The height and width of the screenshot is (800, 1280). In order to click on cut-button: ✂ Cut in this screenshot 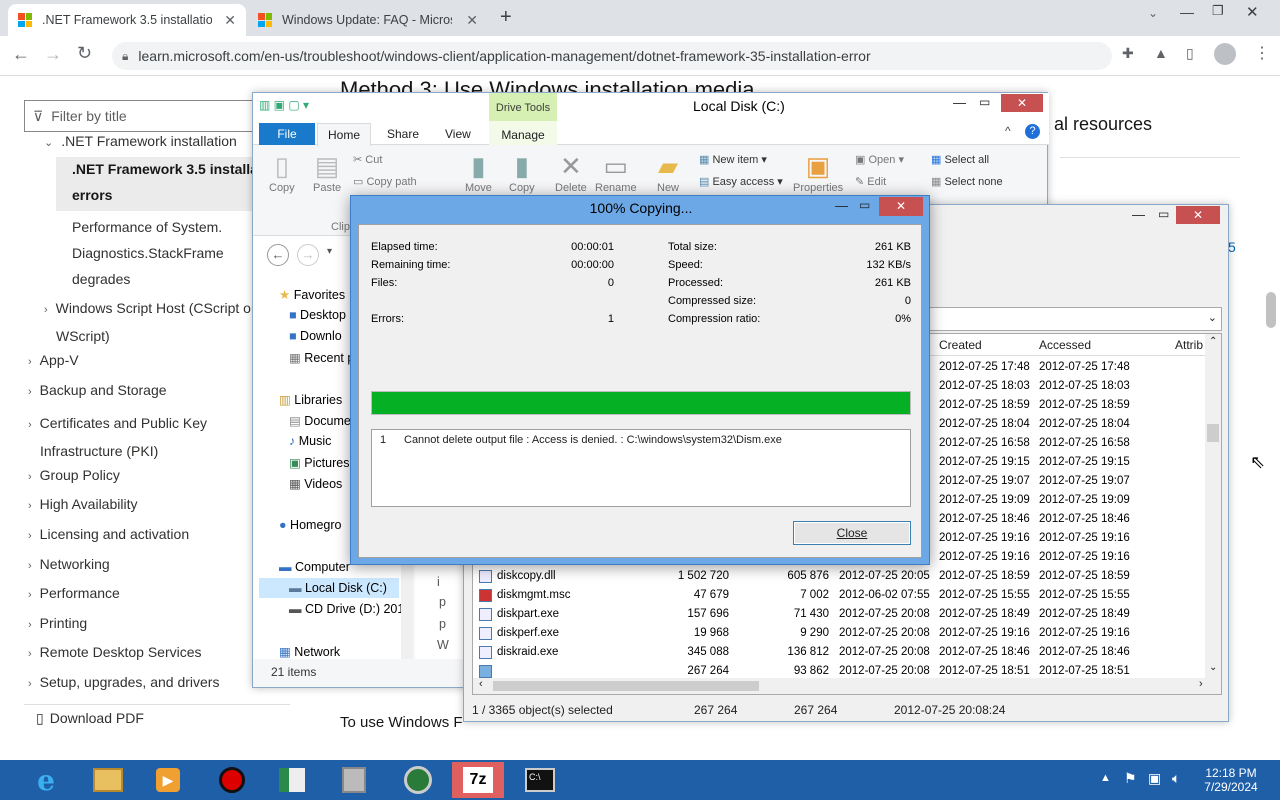, I will do `click(367, 159)`.